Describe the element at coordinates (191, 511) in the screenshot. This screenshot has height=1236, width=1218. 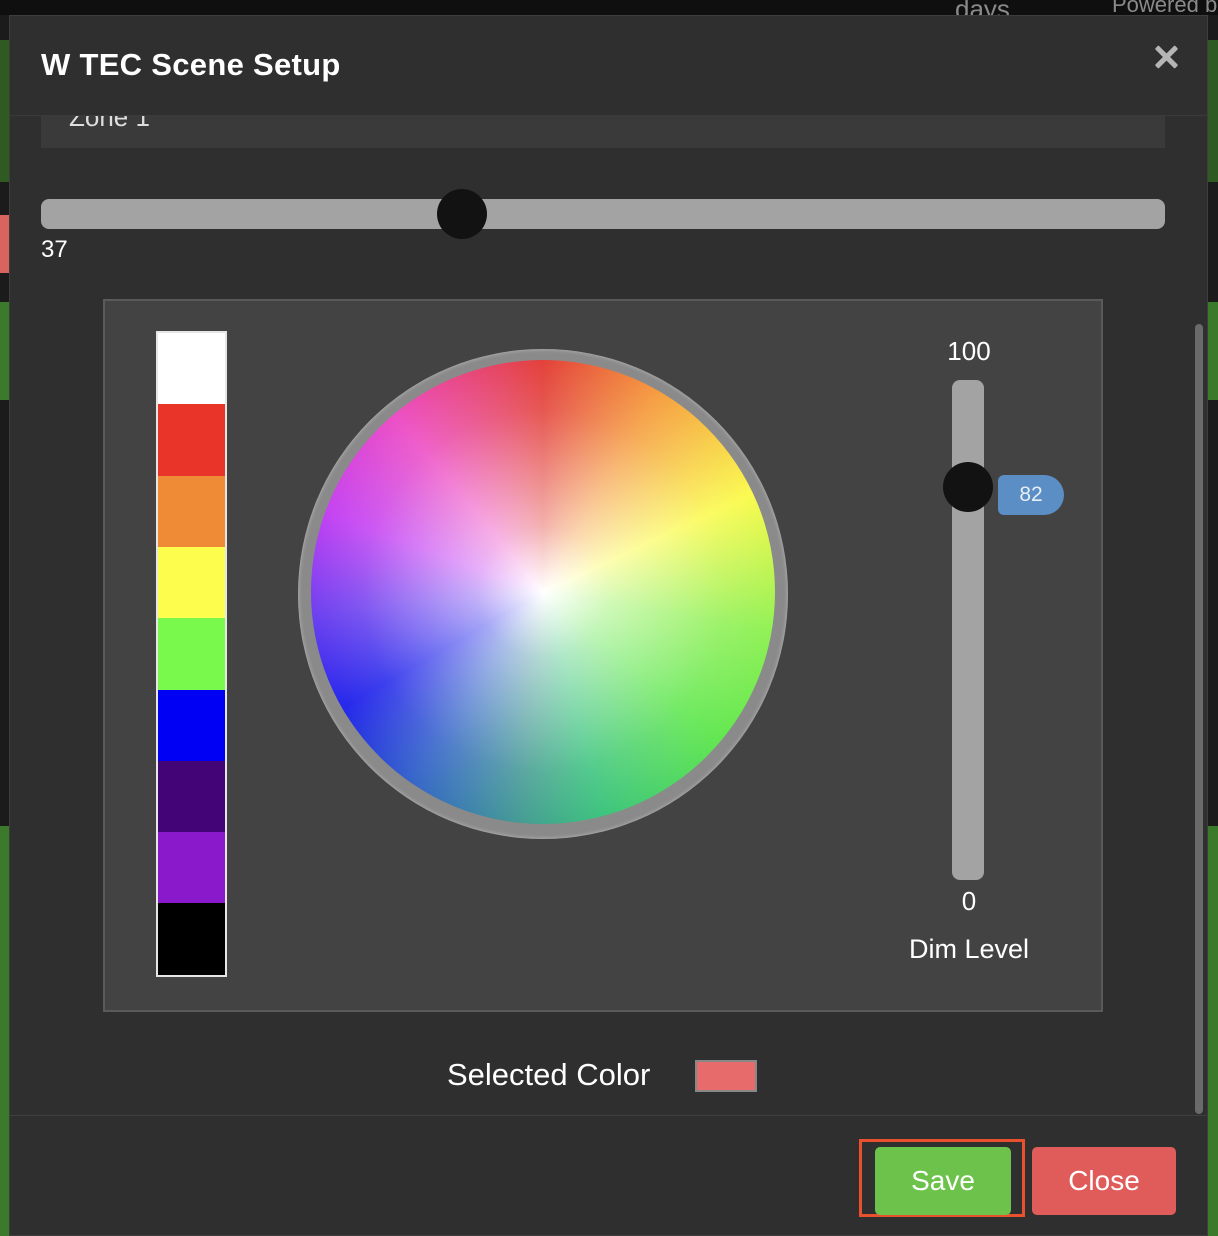
I see `color-swatch-orange` at that location.